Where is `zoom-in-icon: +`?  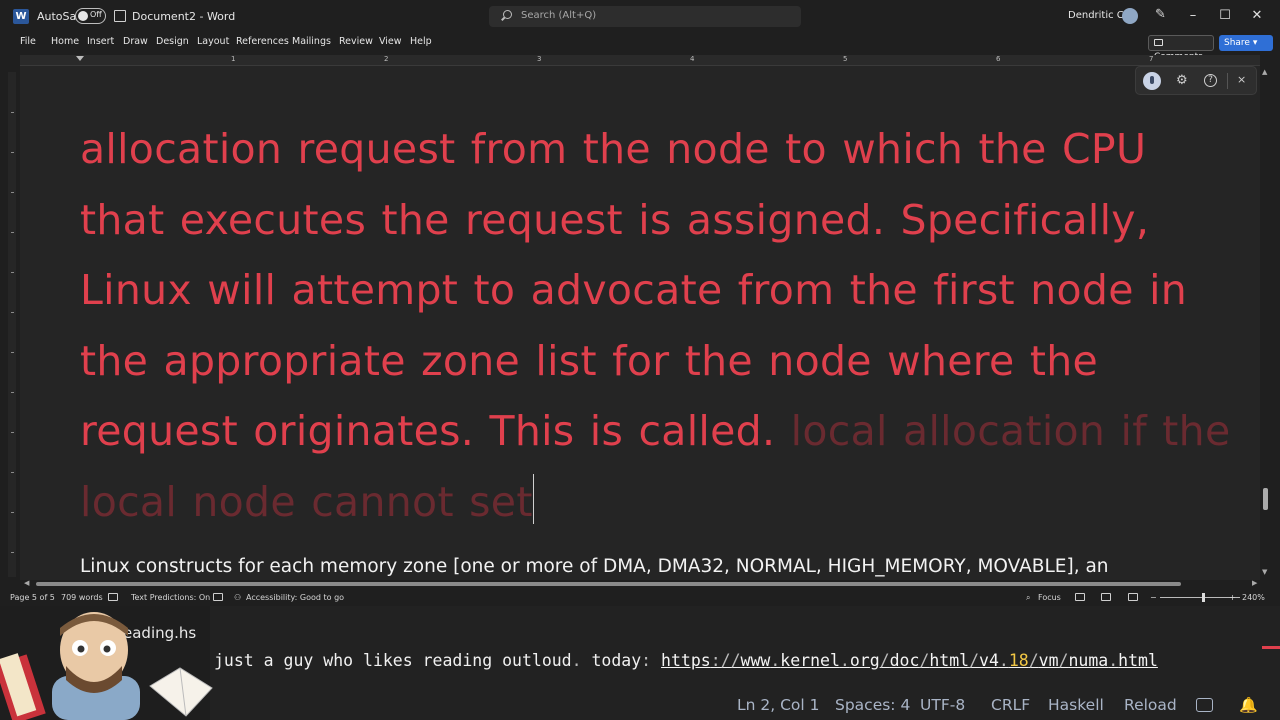 zoom-in-icon: + is located at coordinates (1232, 597).